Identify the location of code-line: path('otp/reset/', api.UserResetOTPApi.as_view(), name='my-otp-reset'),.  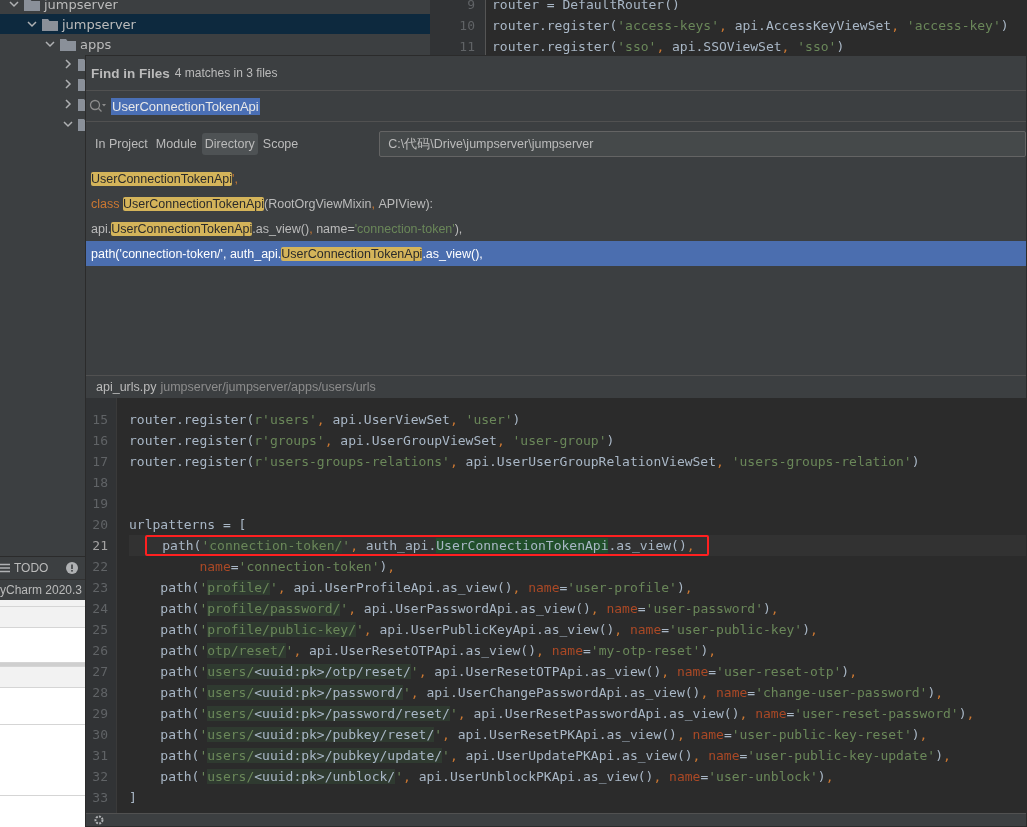
(438, 651).